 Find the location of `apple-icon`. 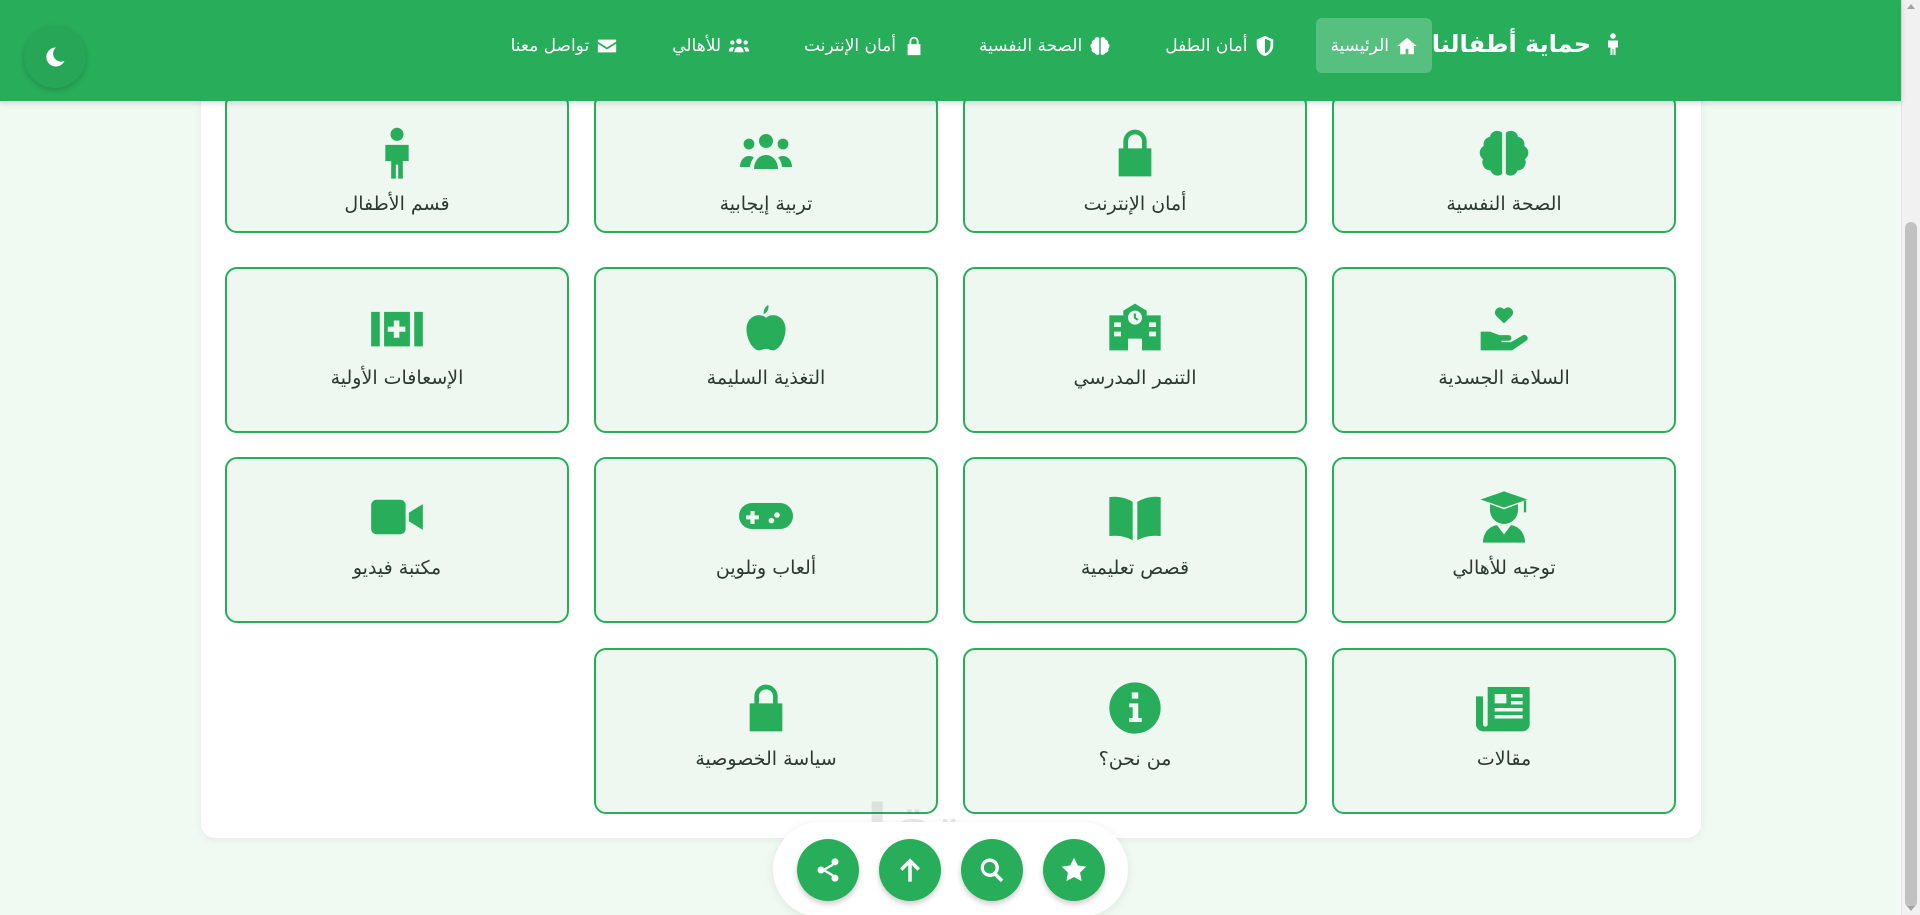

apple-icon is located at coordinates (766, 327).